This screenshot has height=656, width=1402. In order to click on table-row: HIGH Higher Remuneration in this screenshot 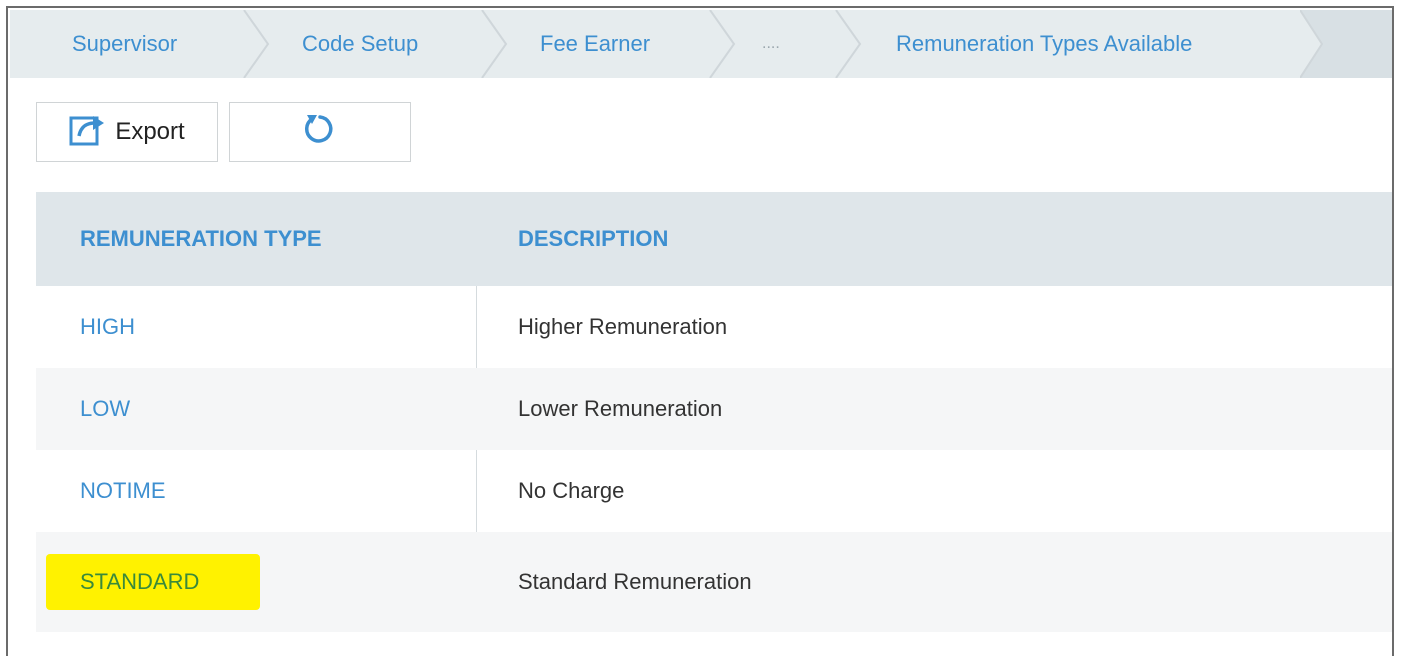, I will do `click(714, 327)`.